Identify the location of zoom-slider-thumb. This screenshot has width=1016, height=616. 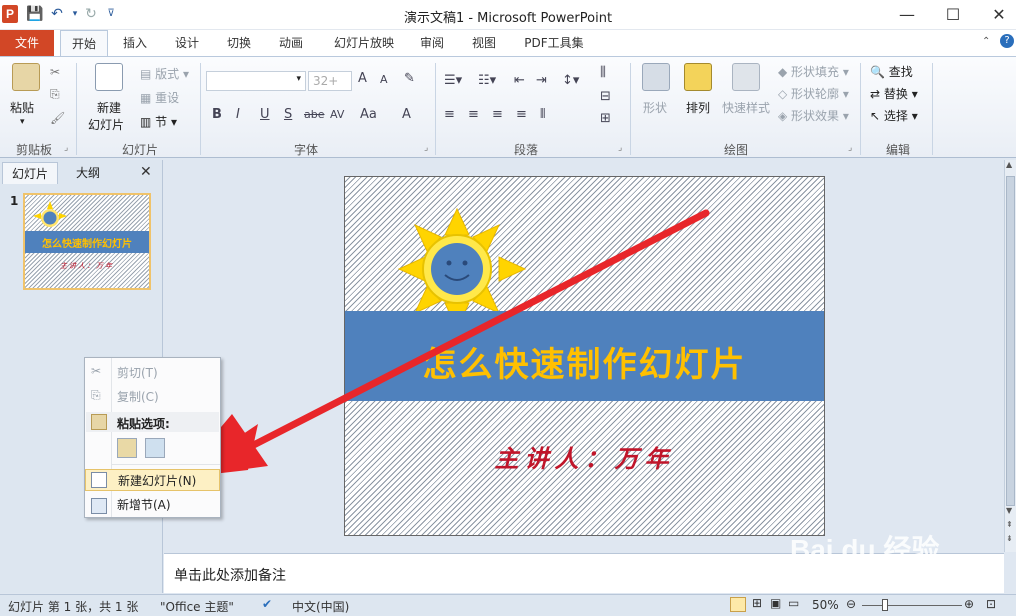
(885, 605).